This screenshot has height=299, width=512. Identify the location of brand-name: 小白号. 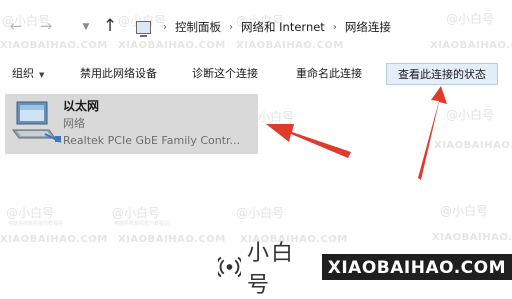
(270, 269).